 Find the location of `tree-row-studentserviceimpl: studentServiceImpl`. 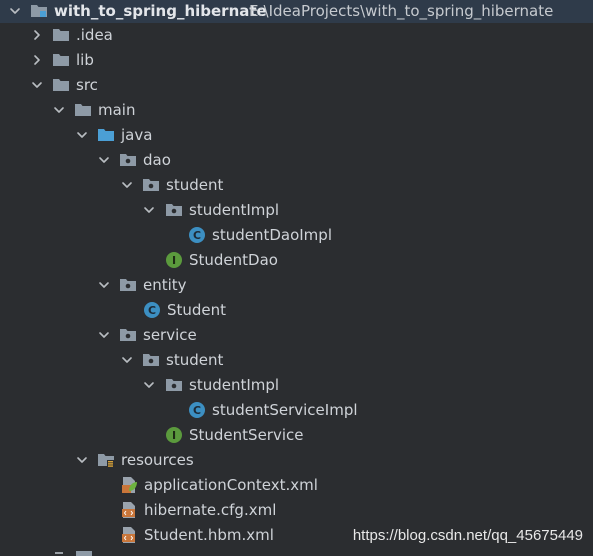

tree-row-studentserviceimpl: studentServiceImpl is located at coordinates (296, 410).